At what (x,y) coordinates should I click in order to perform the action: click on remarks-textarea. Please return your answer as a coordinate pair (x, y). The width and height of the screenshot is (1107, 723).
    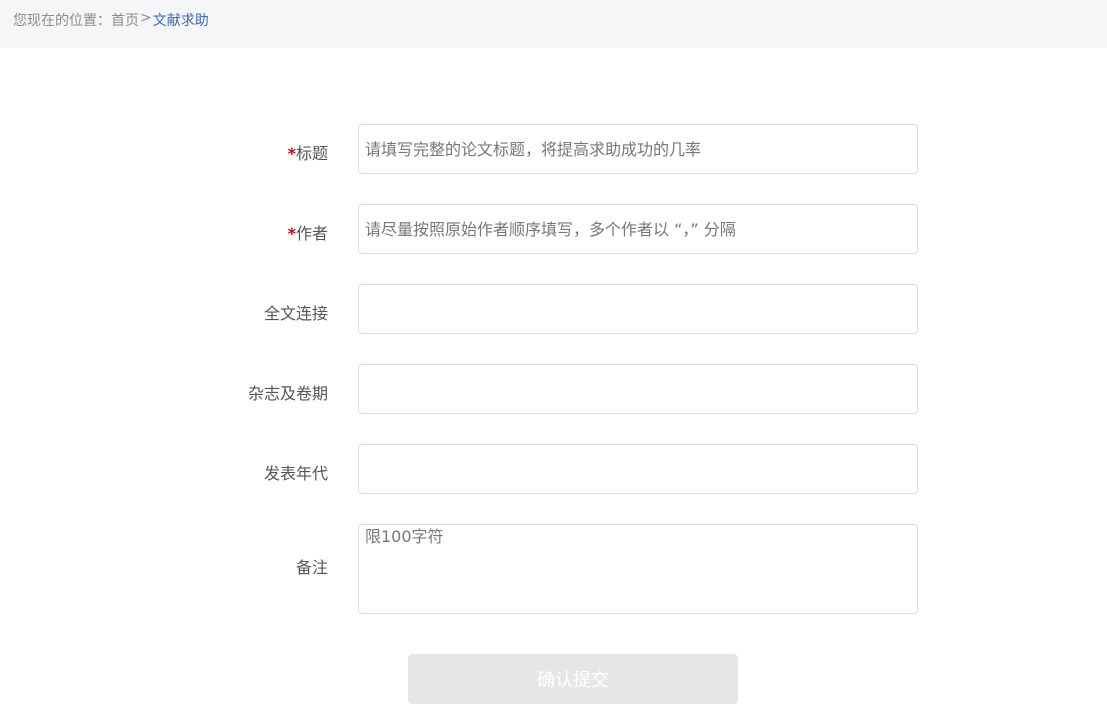
    Looking at the image, I should click on (638, 569).